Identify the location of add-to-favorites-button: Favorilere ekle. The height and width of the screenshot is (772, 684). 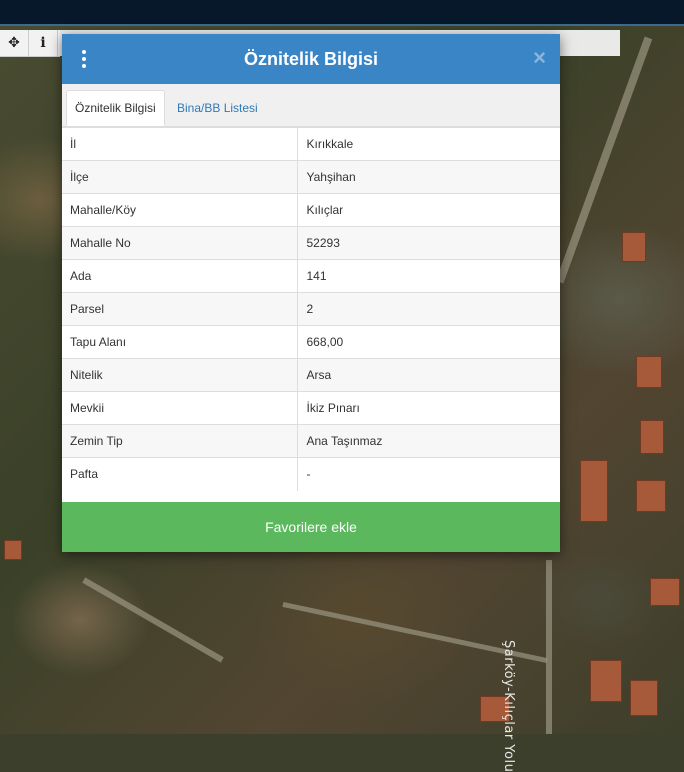
(311, 527).